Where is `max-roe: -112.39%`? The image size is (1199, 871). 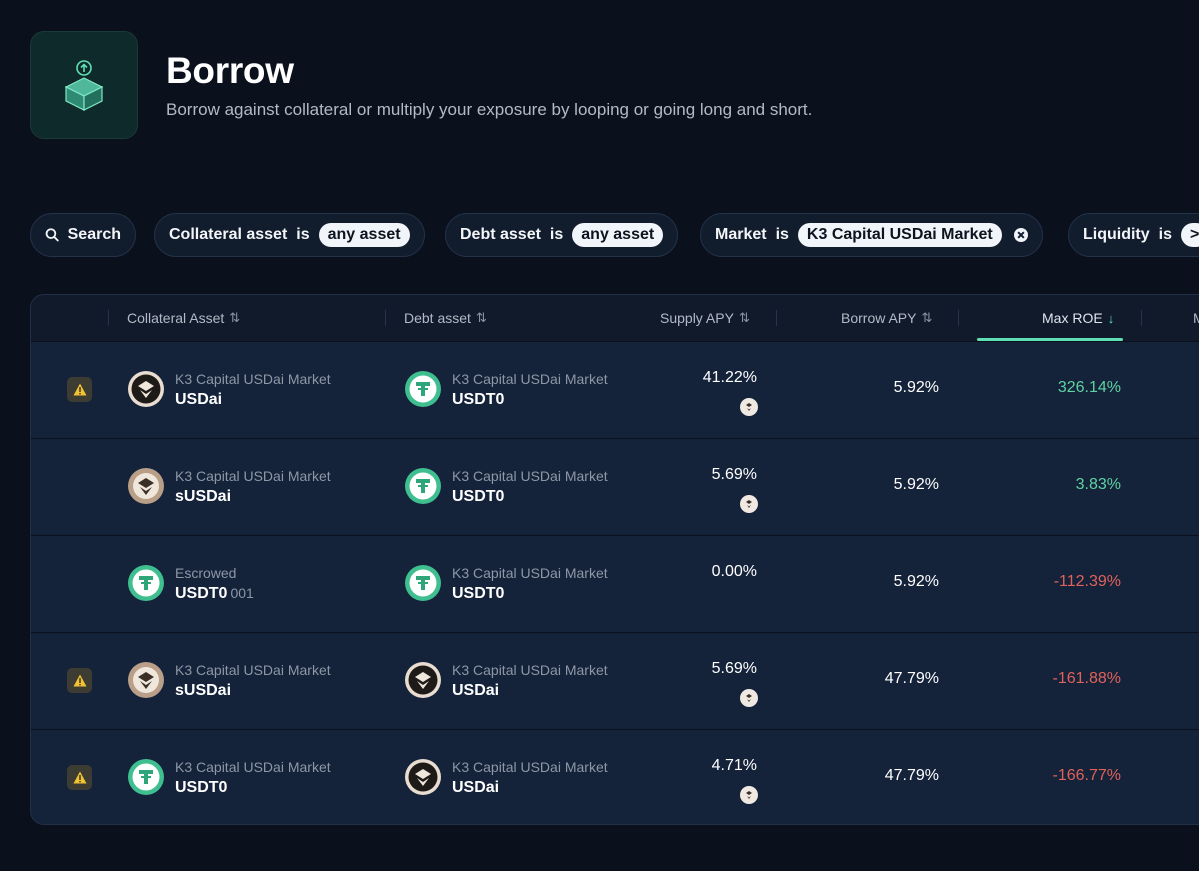 max-roe: -112.39% is located at coordinates (1087, 581).